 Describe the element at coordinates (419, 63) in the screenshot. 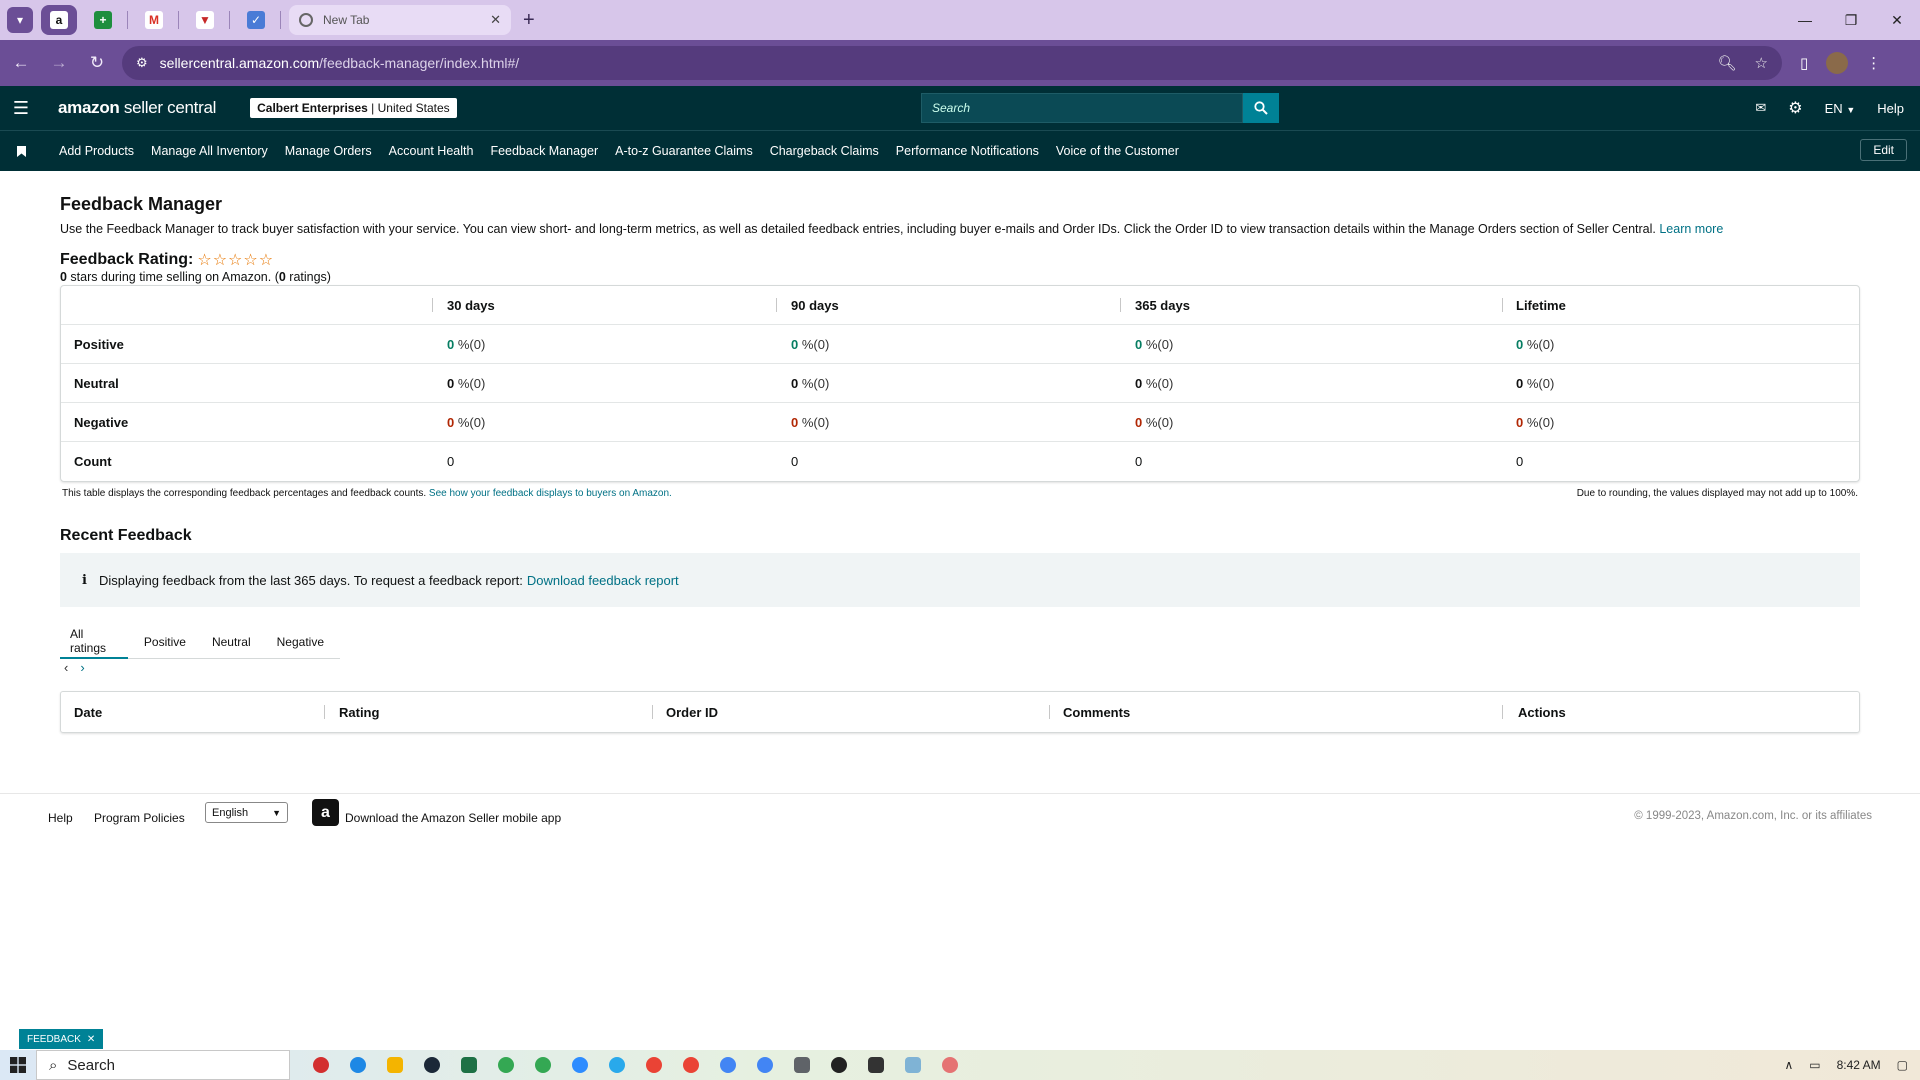

I see `url-path: /feedback-manager/index.html#/` at that location.